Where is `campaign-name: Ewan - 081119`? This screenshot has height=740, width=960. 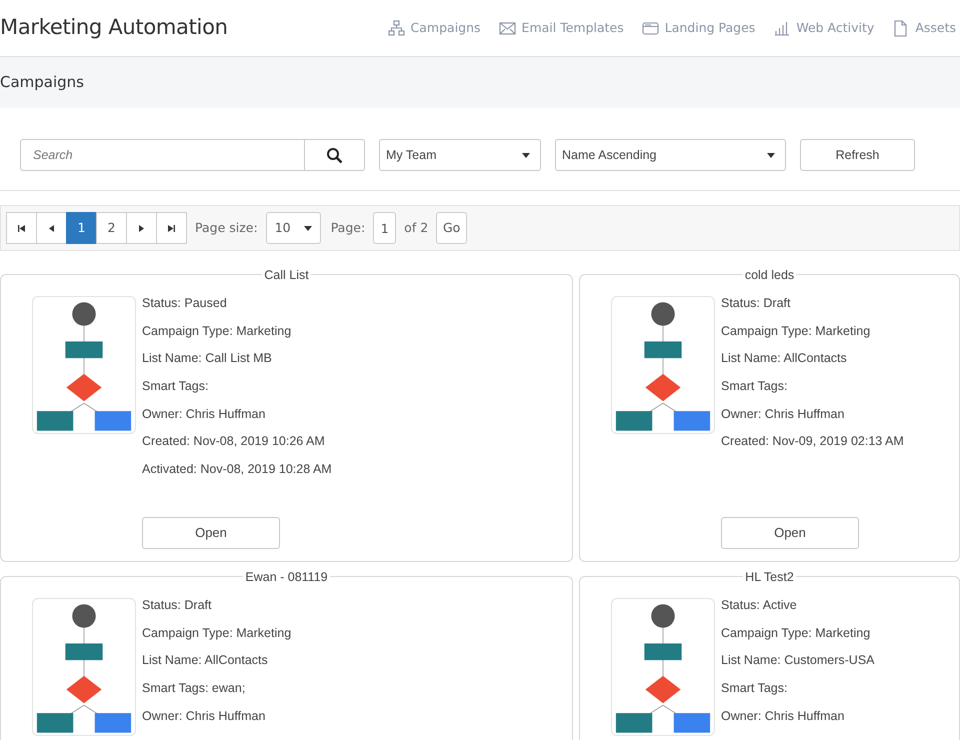 campaign-name: Ewan - 081119 is located at coordinates (286, 577).